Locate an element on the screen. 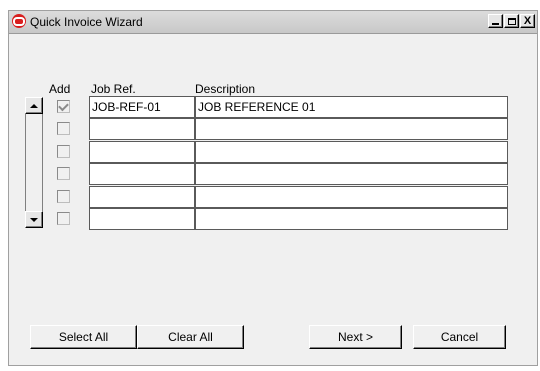  column-header-job-ref: Job Ref. is located at coordinates (113, 89).